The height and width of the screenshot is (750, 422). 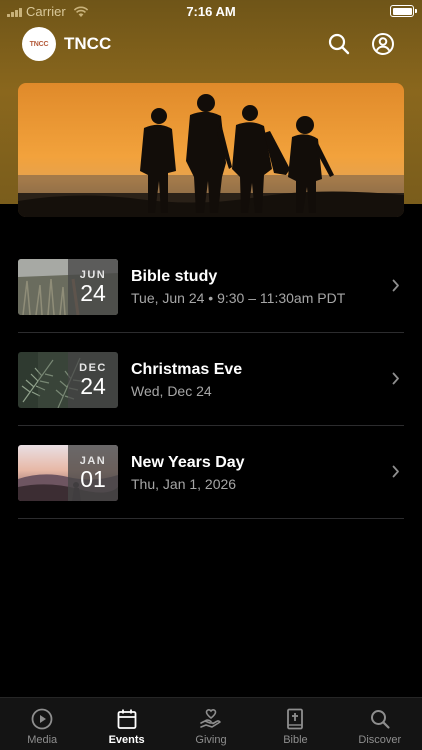 I want to click on logo-text: TNCC, so click(x=39, y=44).